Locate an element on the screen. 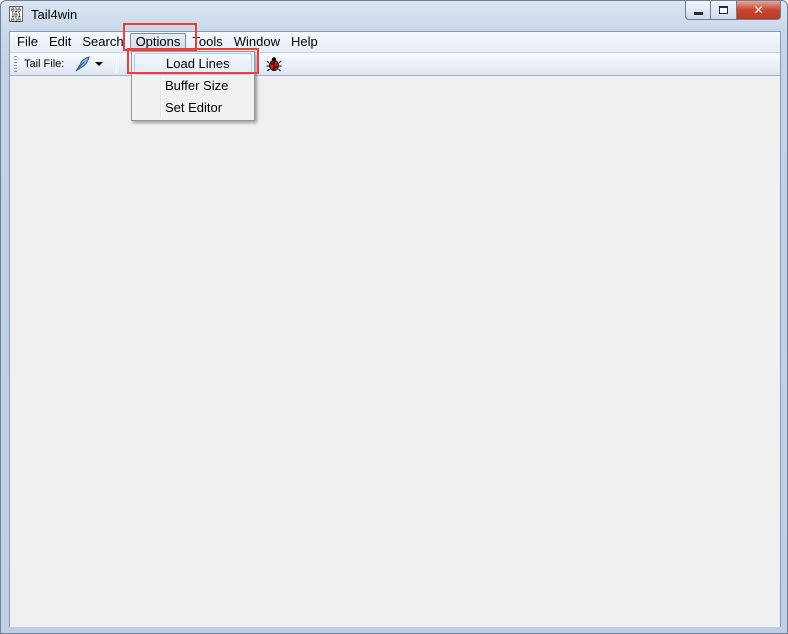 The height and width of the screenshot is (634, 788). minimize-button is located at coordinates (698, 10).